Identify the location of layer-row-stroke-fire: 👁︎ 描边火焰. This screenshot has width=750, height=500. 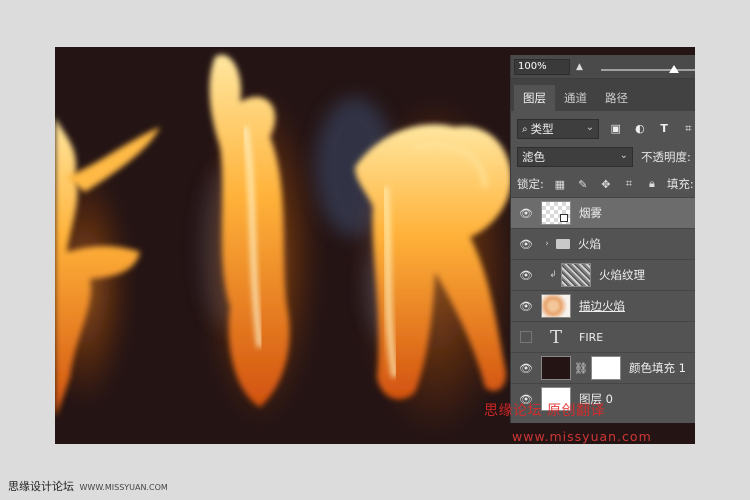
(603, 305).